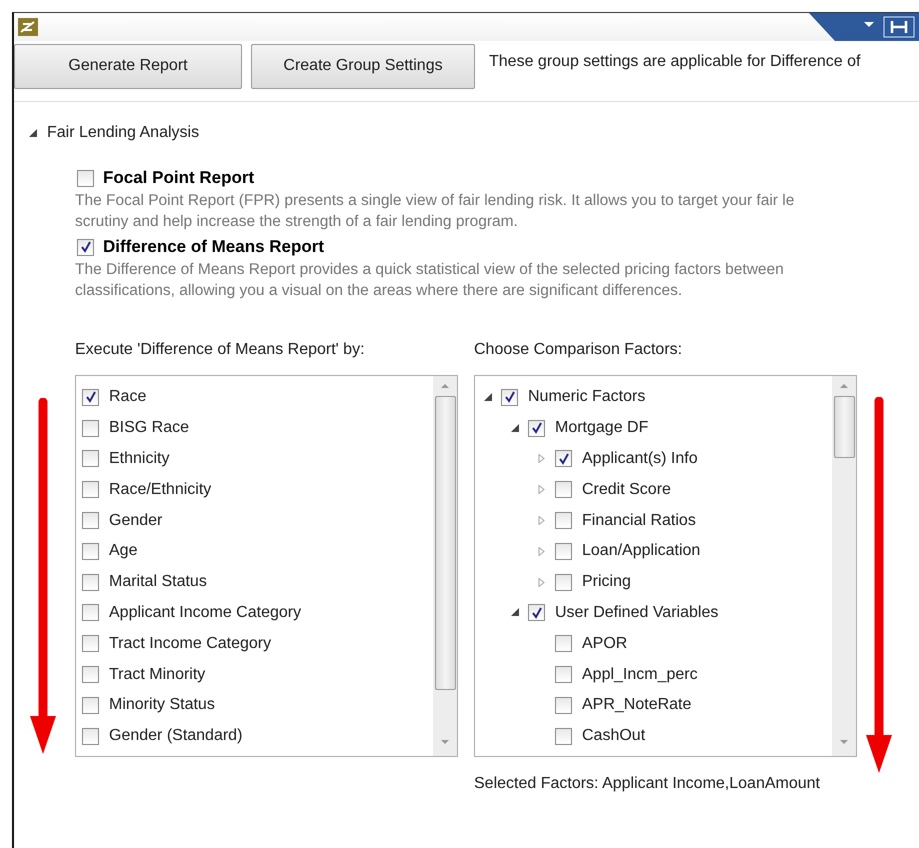 This screenshot has height=848, width=919. What do you see at coordinates (128, 66) in the screenshot?
I see `toolbar-button: Generate Report` at bounding box center [128, 66].